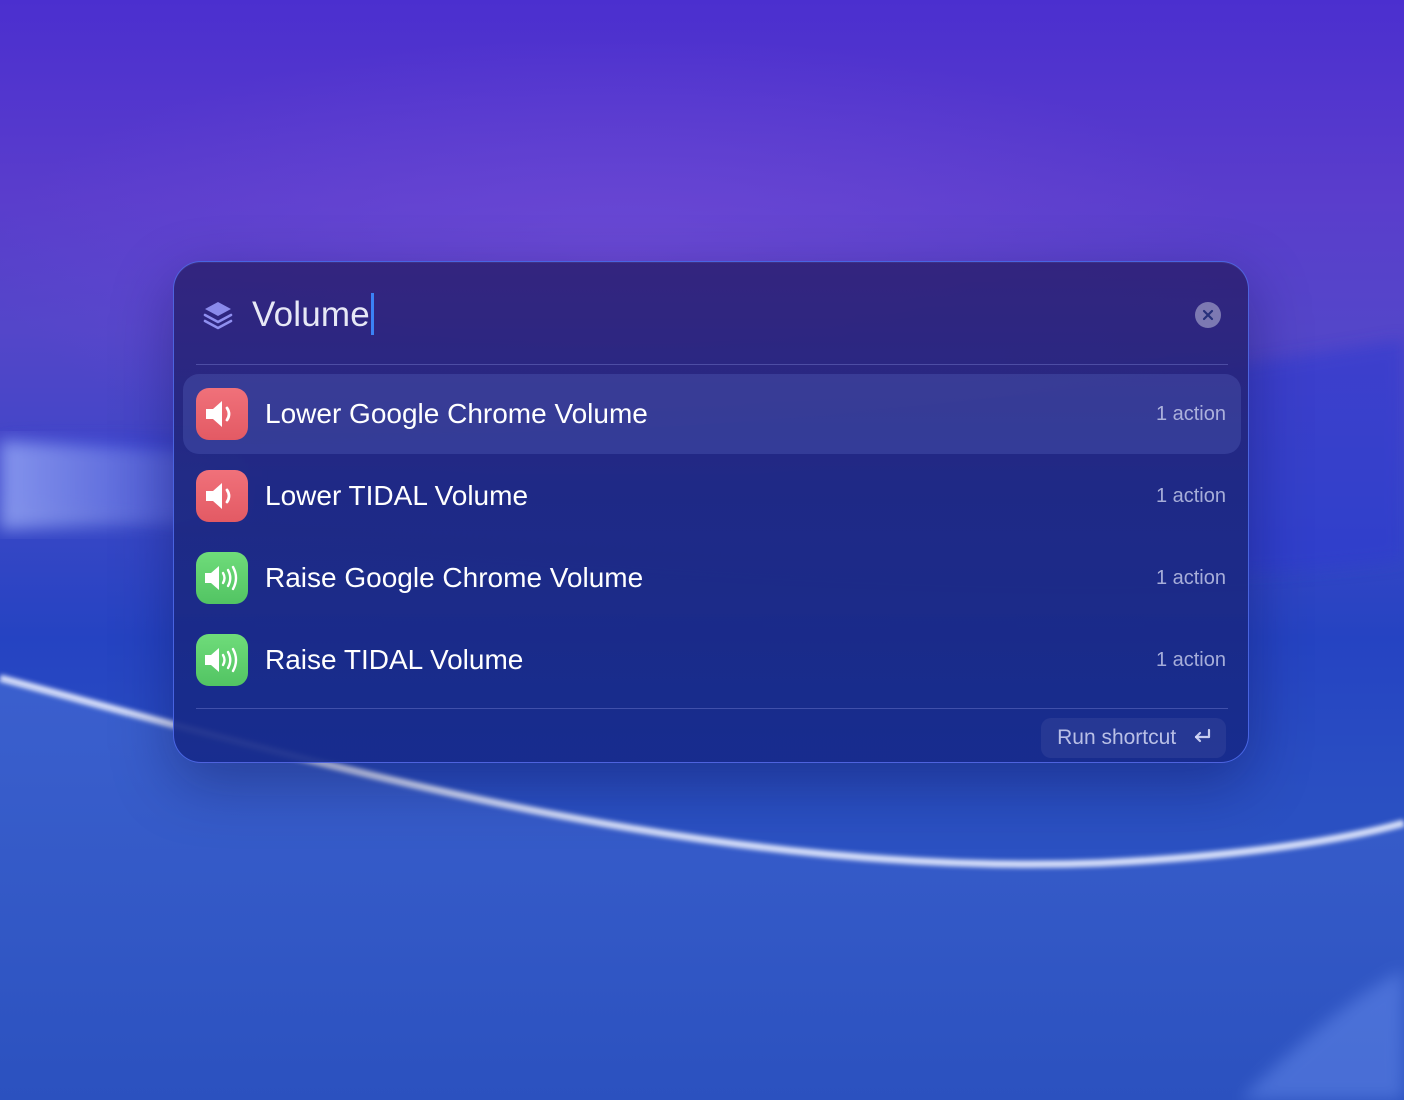 The width and height of the screenshot is (1404, 1100). Describe the element at coordinates (711, 314) in the screenshot. I see `search-bar: Volume` at that location.